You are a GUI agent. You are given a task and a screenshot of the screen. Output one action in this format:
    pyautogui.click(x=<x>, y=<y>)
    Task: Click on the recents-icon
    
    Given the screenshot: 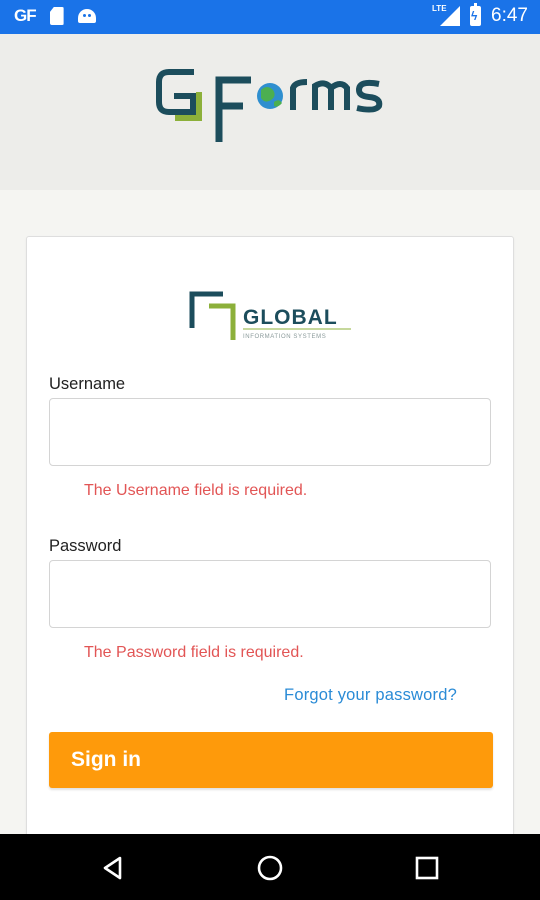 What is the action you would take?
    pyautogui.click(x=427, y=868)
    